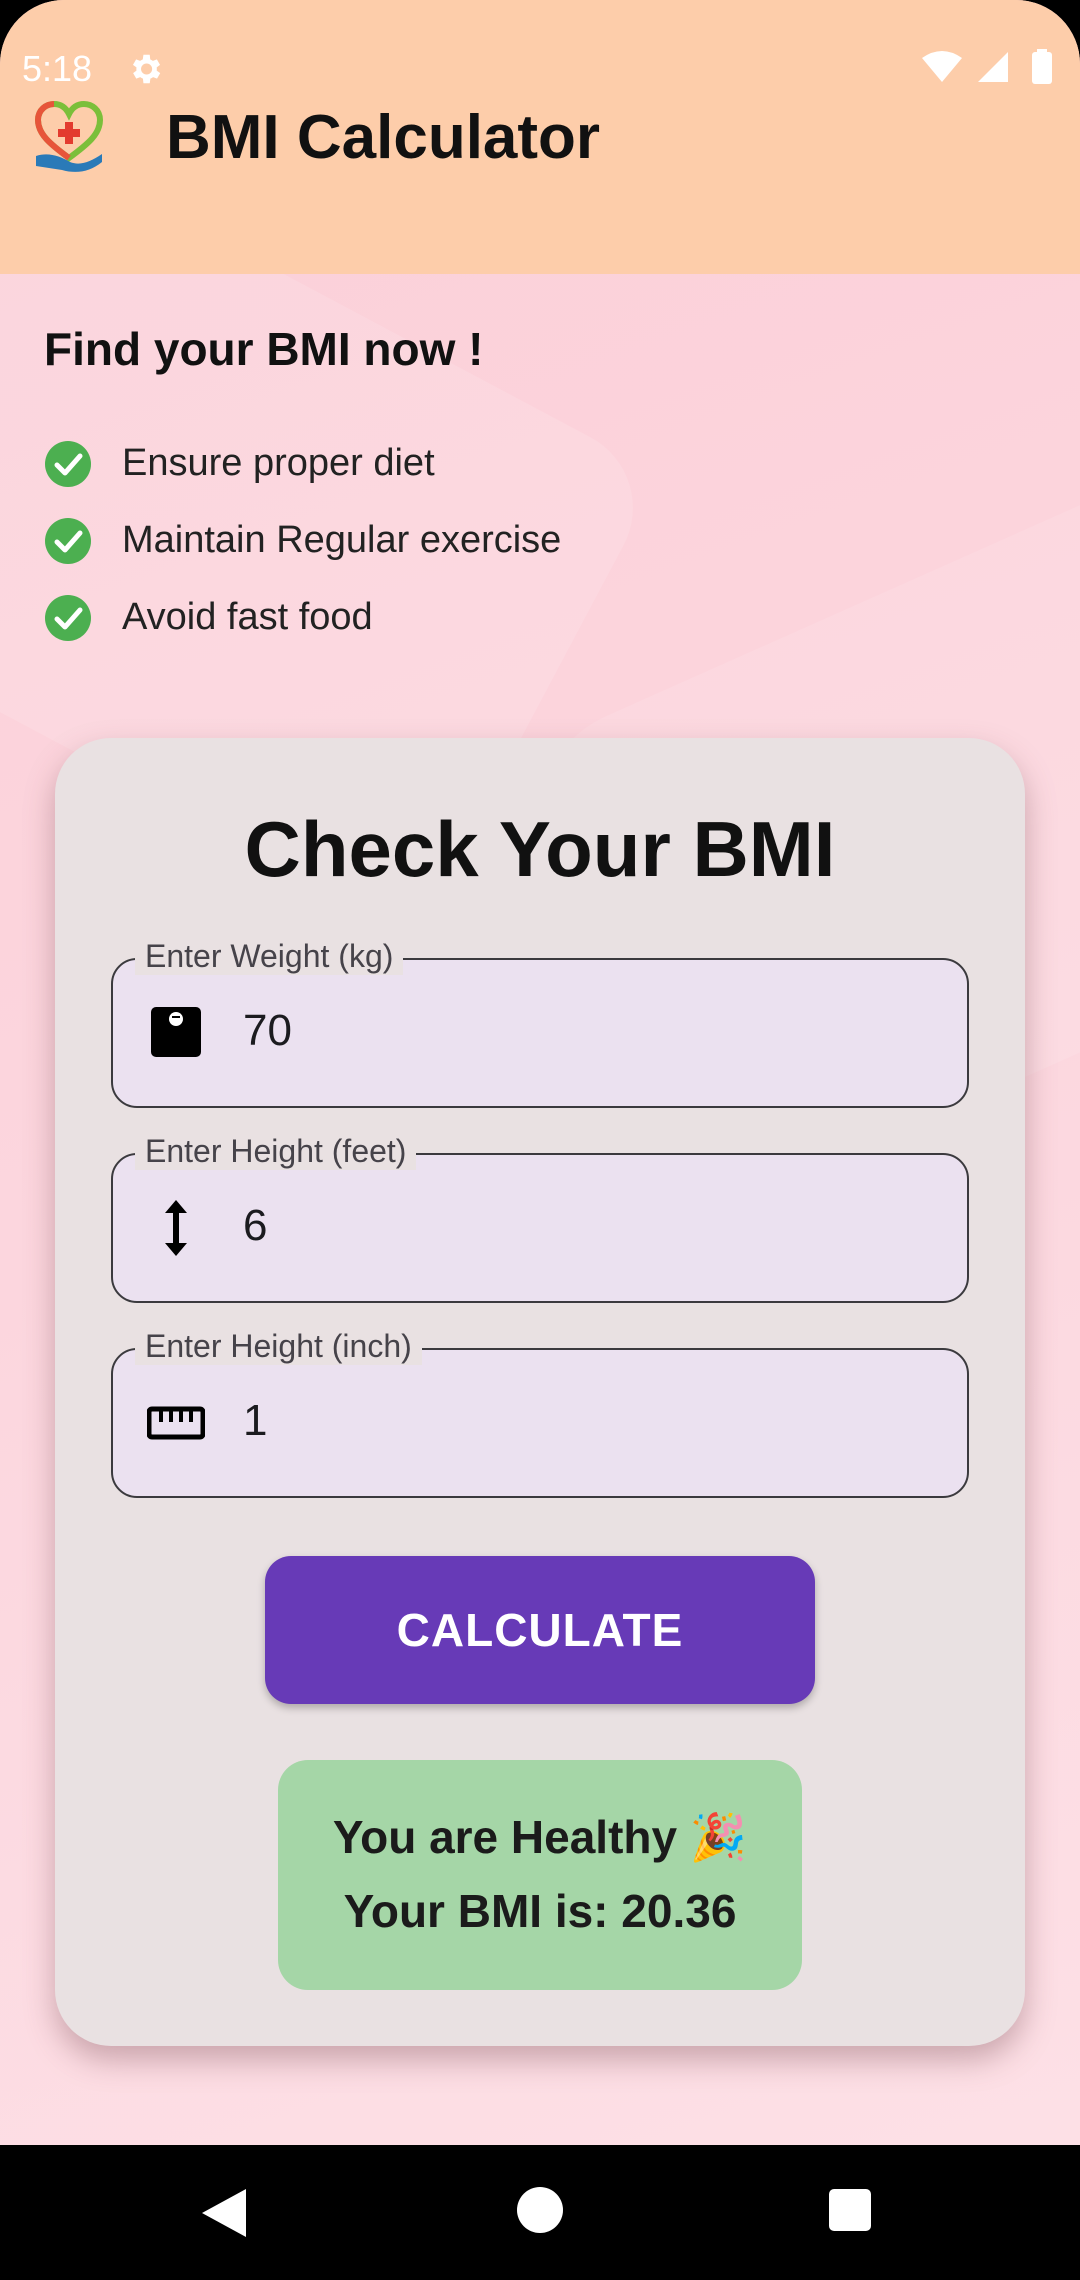  Describe the element at coordinates (993, 67) in the screenshot. I see `signal-icon` at that location.